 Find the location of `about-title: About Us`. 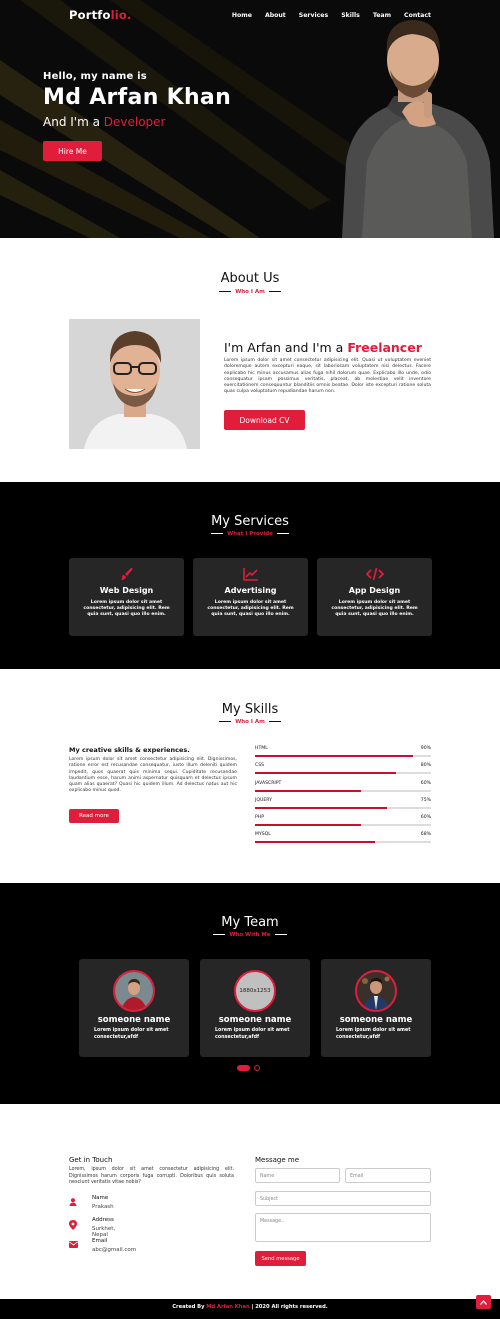

about-title: About Us is located at coordinates (250, 278).